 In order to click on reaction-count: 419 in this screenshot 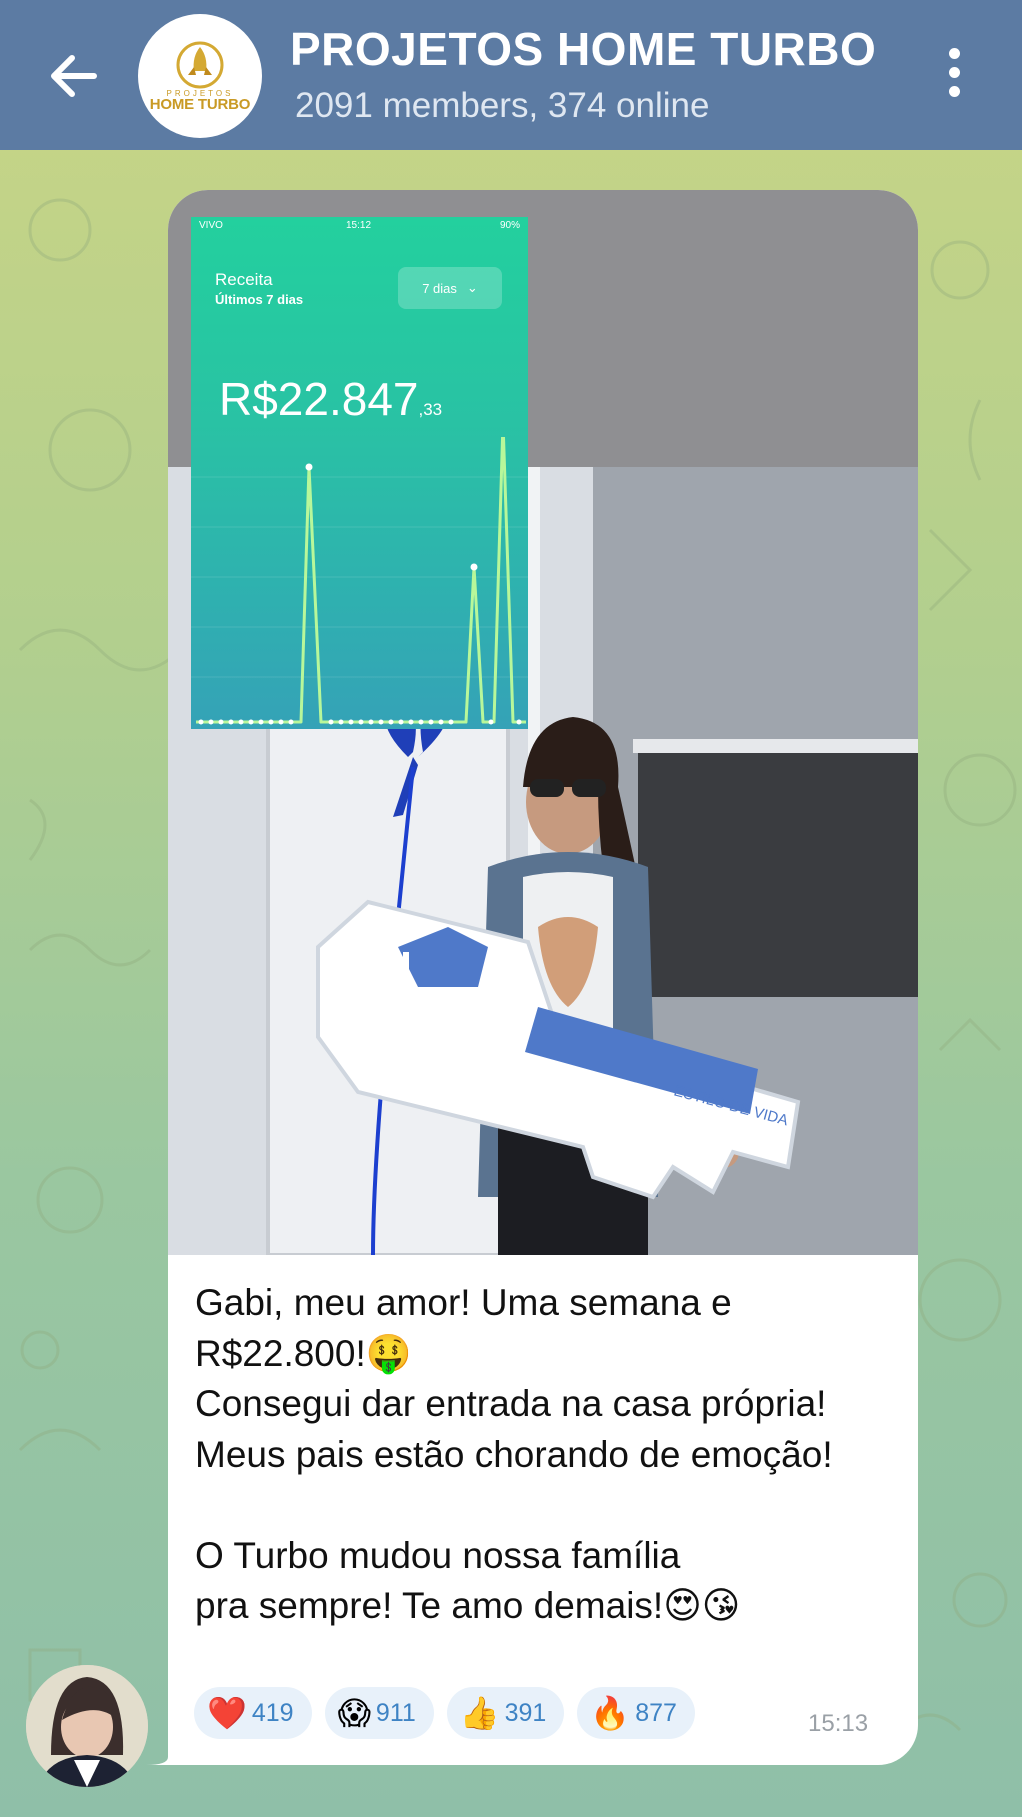, I will do `click(272, 1712)`.